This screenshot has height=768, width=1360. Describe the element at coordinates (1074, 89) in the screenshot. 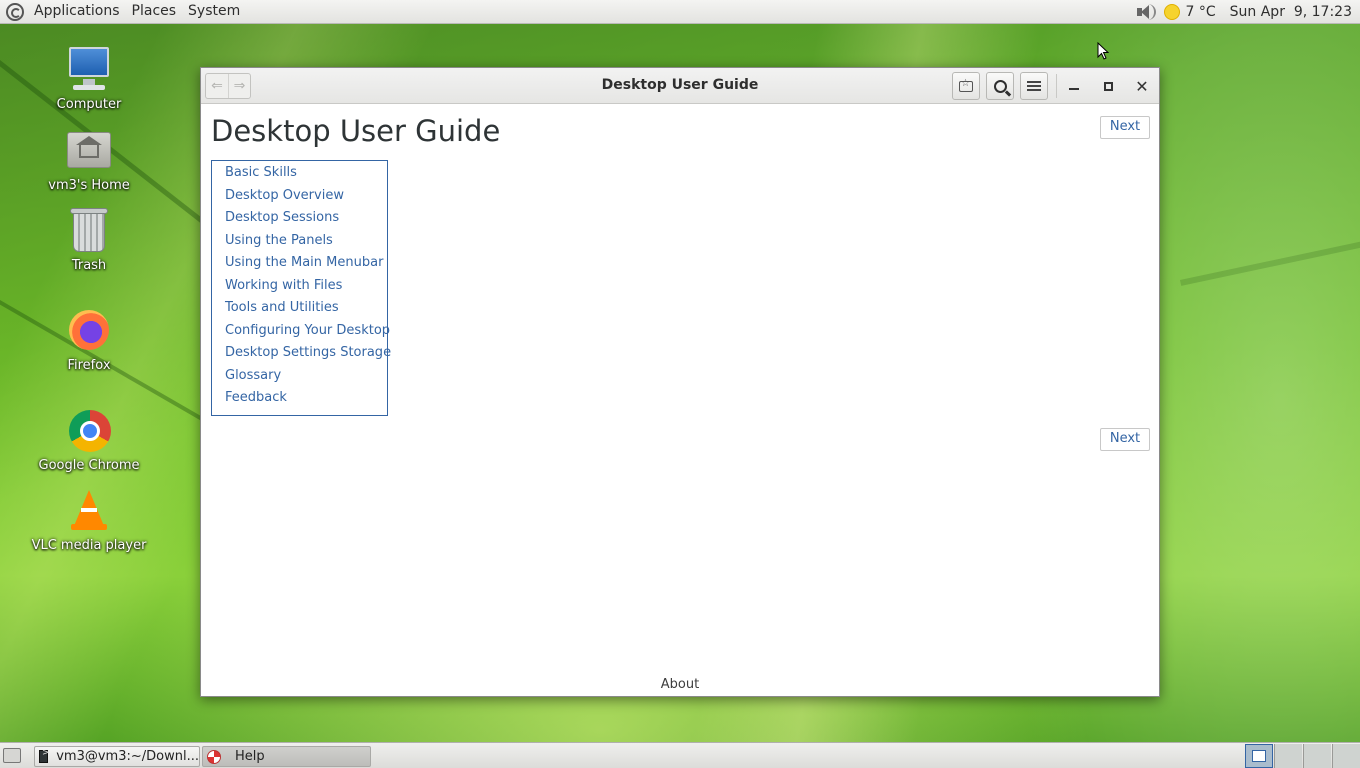

I see `minimize-icon` at that location.